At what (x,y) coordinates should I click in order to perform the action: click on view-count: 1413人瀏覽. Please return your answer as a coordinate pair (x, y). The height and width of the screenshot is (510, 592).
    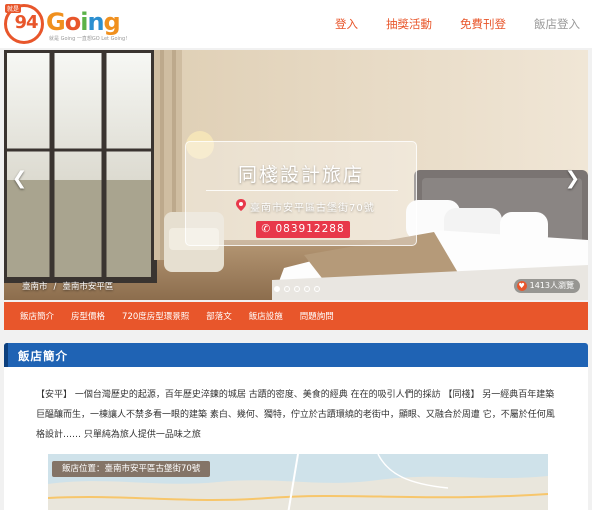
    Looking at the image, I should click on (551, 285).